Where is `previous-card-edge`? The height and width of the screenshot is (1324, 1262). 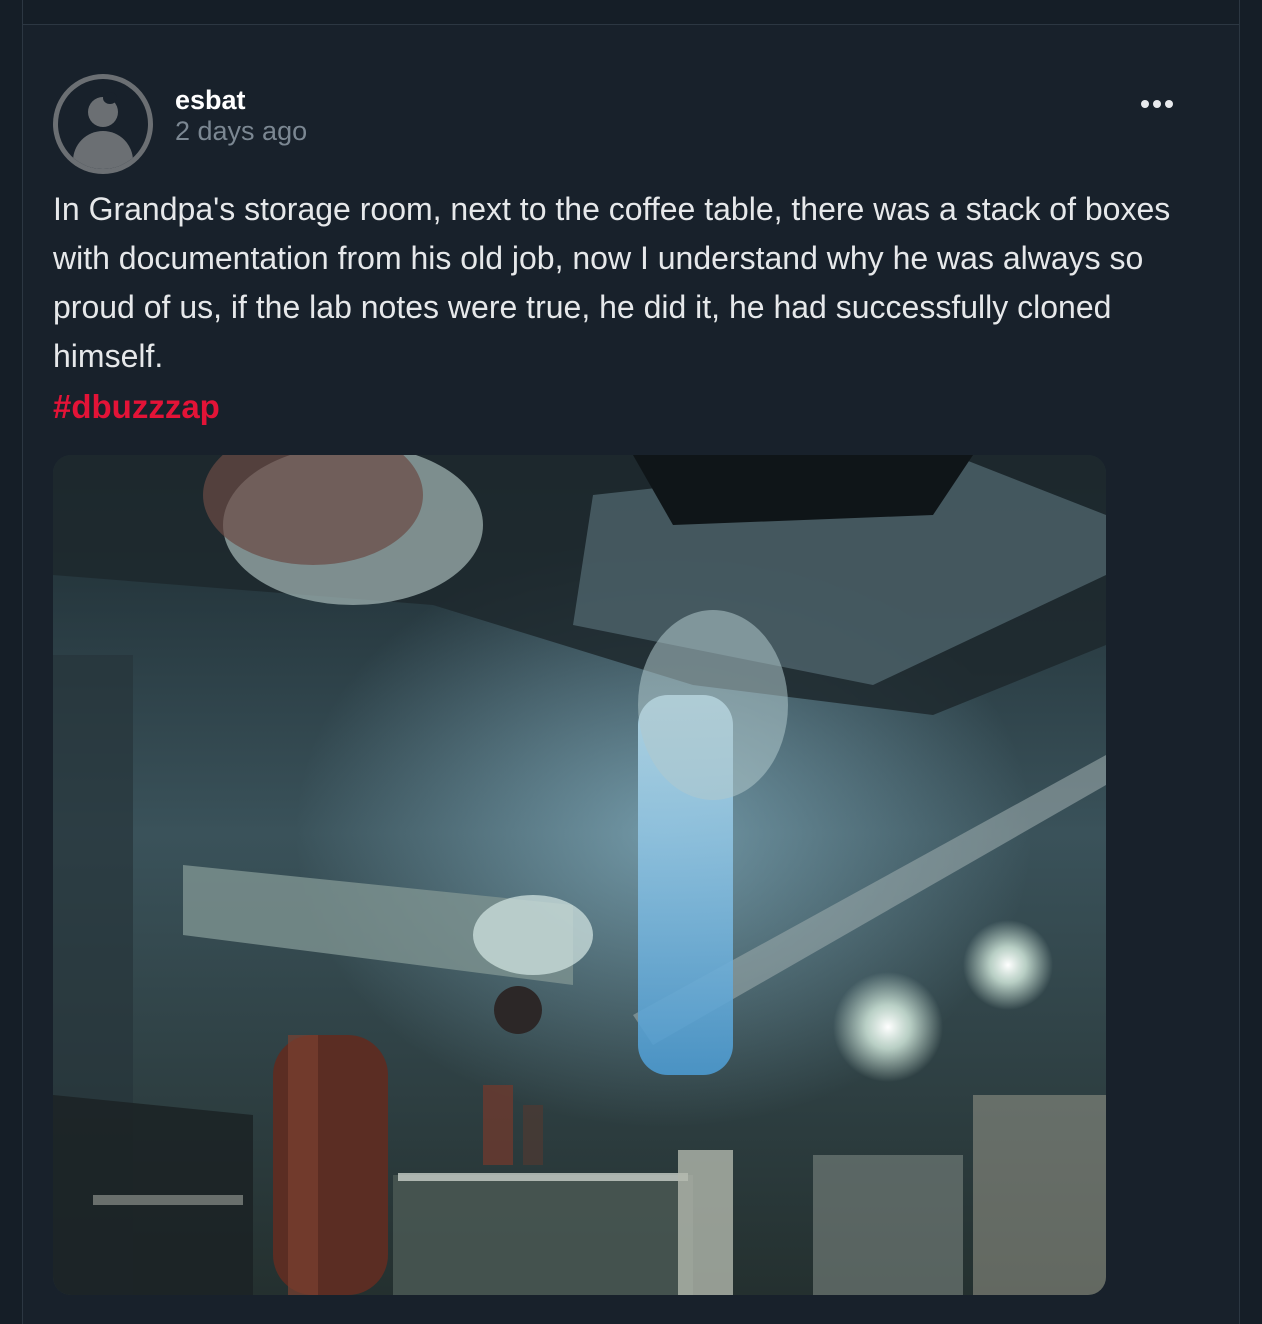 previous-card-edge is located at coordinates (631, 12).